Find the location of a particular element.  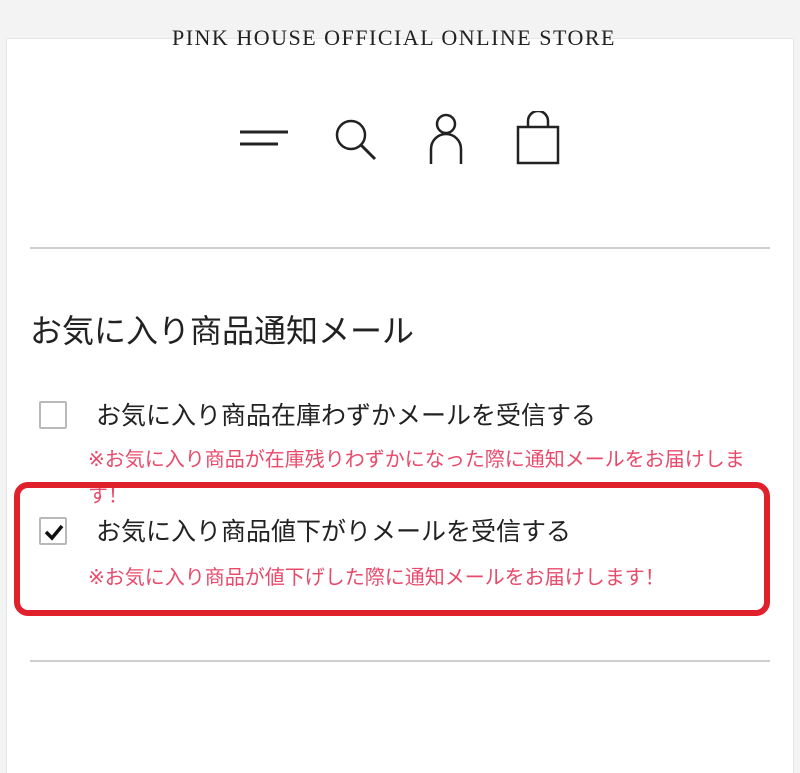

search-icon is located at coordinates (356, 140).